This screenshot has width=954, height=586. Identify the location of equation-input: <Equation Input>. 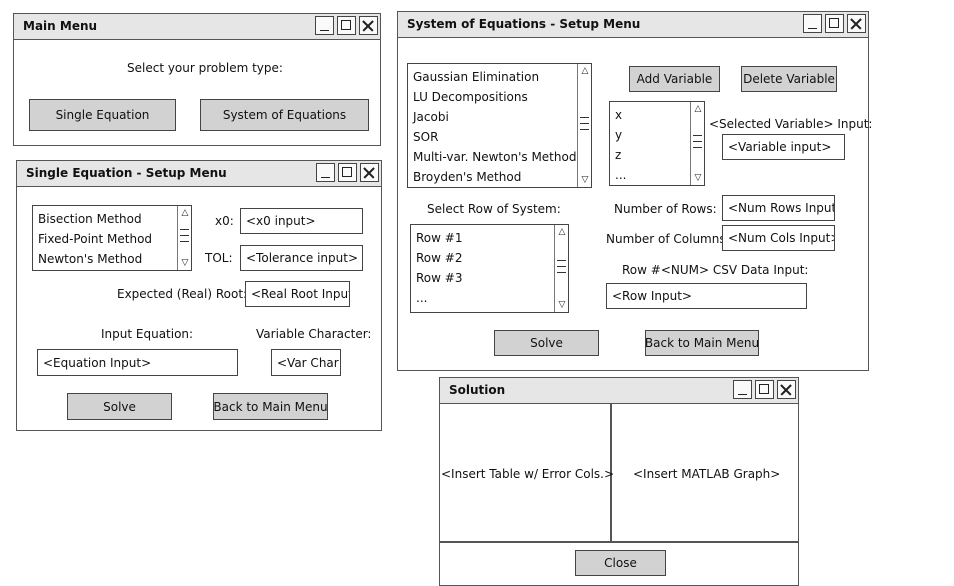
(137, 362).